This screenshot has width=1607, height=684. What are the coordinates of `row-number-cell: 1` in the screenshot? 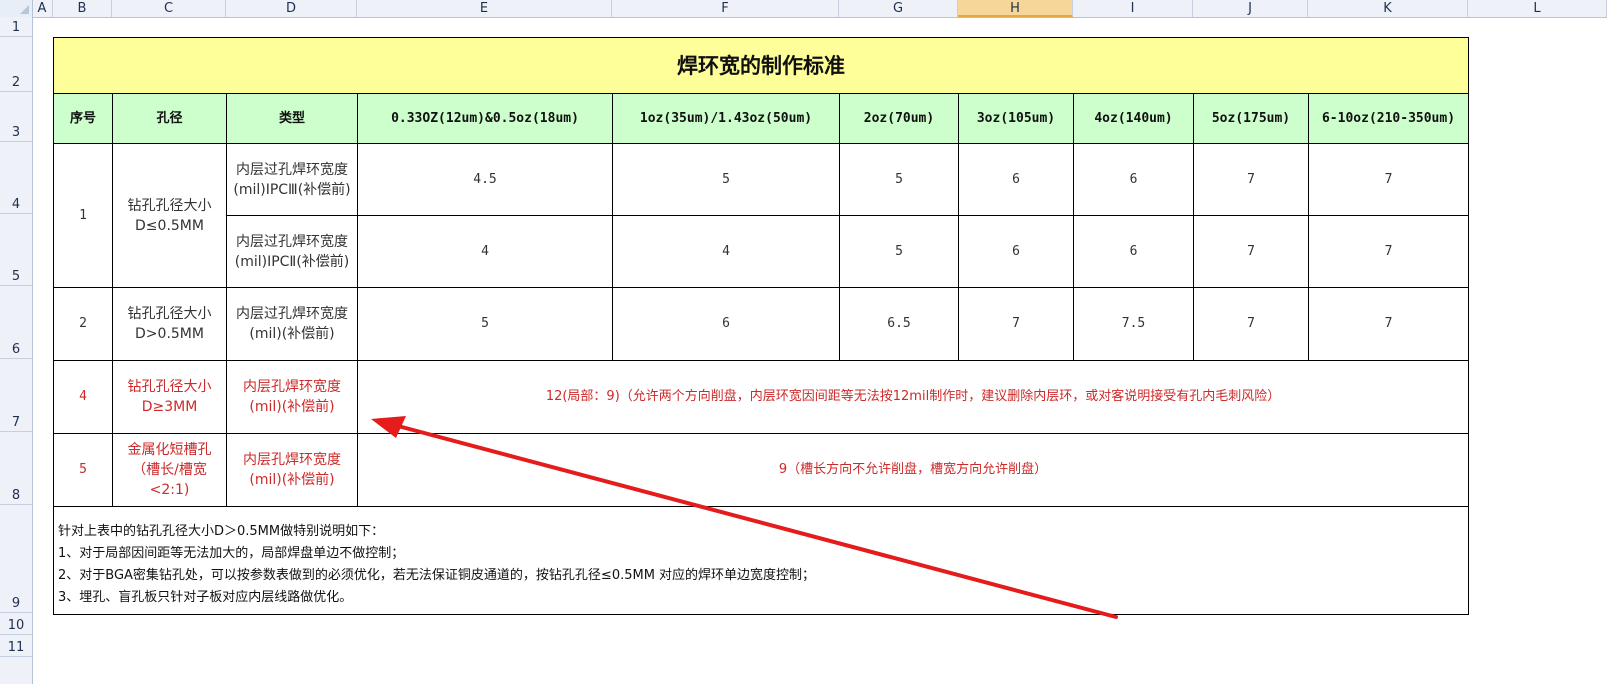 It's located at (83, 215).